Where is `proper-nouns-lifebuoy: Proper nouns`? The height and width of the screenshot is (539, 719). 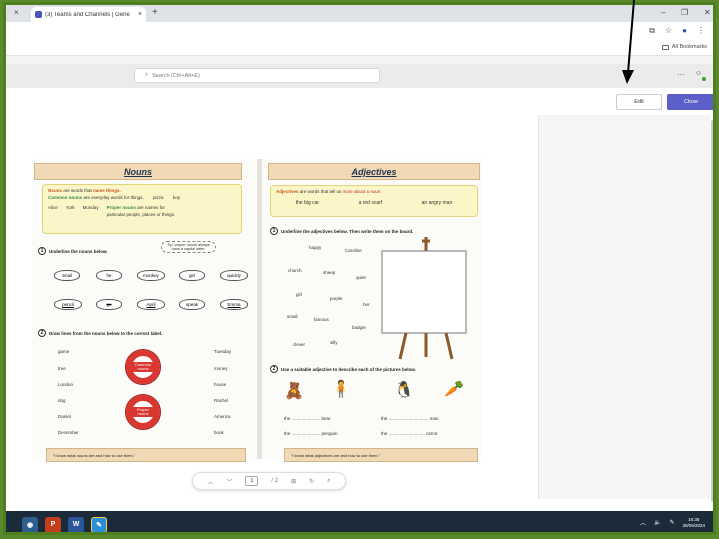 proper-nouns-lifebuoy: Proper nouns is located at coordinates (143, 412).